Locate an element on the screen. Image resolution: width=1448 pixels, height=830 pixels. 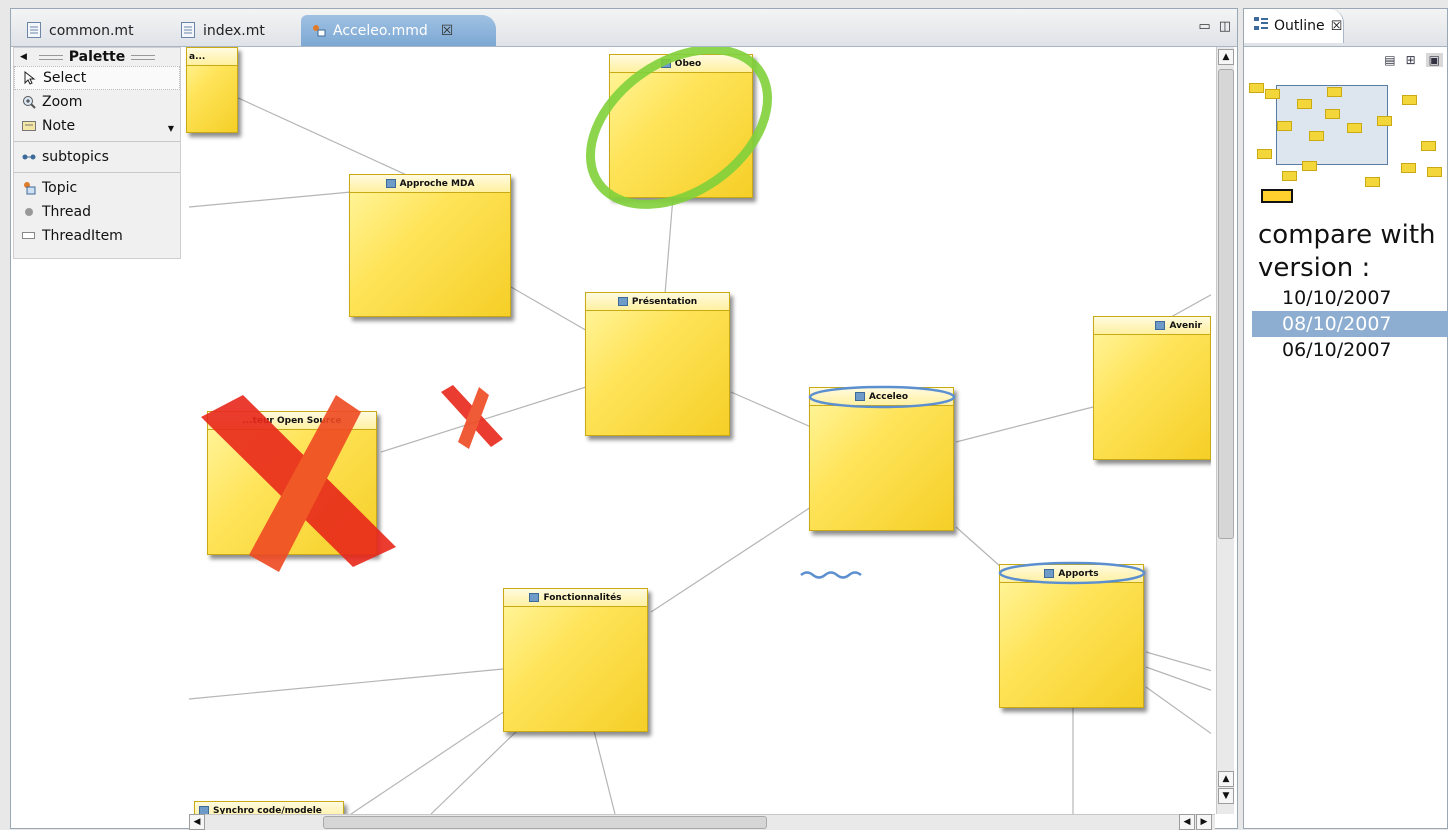
version-item: 06/10/2007 is located at coordinates (1350, 350).